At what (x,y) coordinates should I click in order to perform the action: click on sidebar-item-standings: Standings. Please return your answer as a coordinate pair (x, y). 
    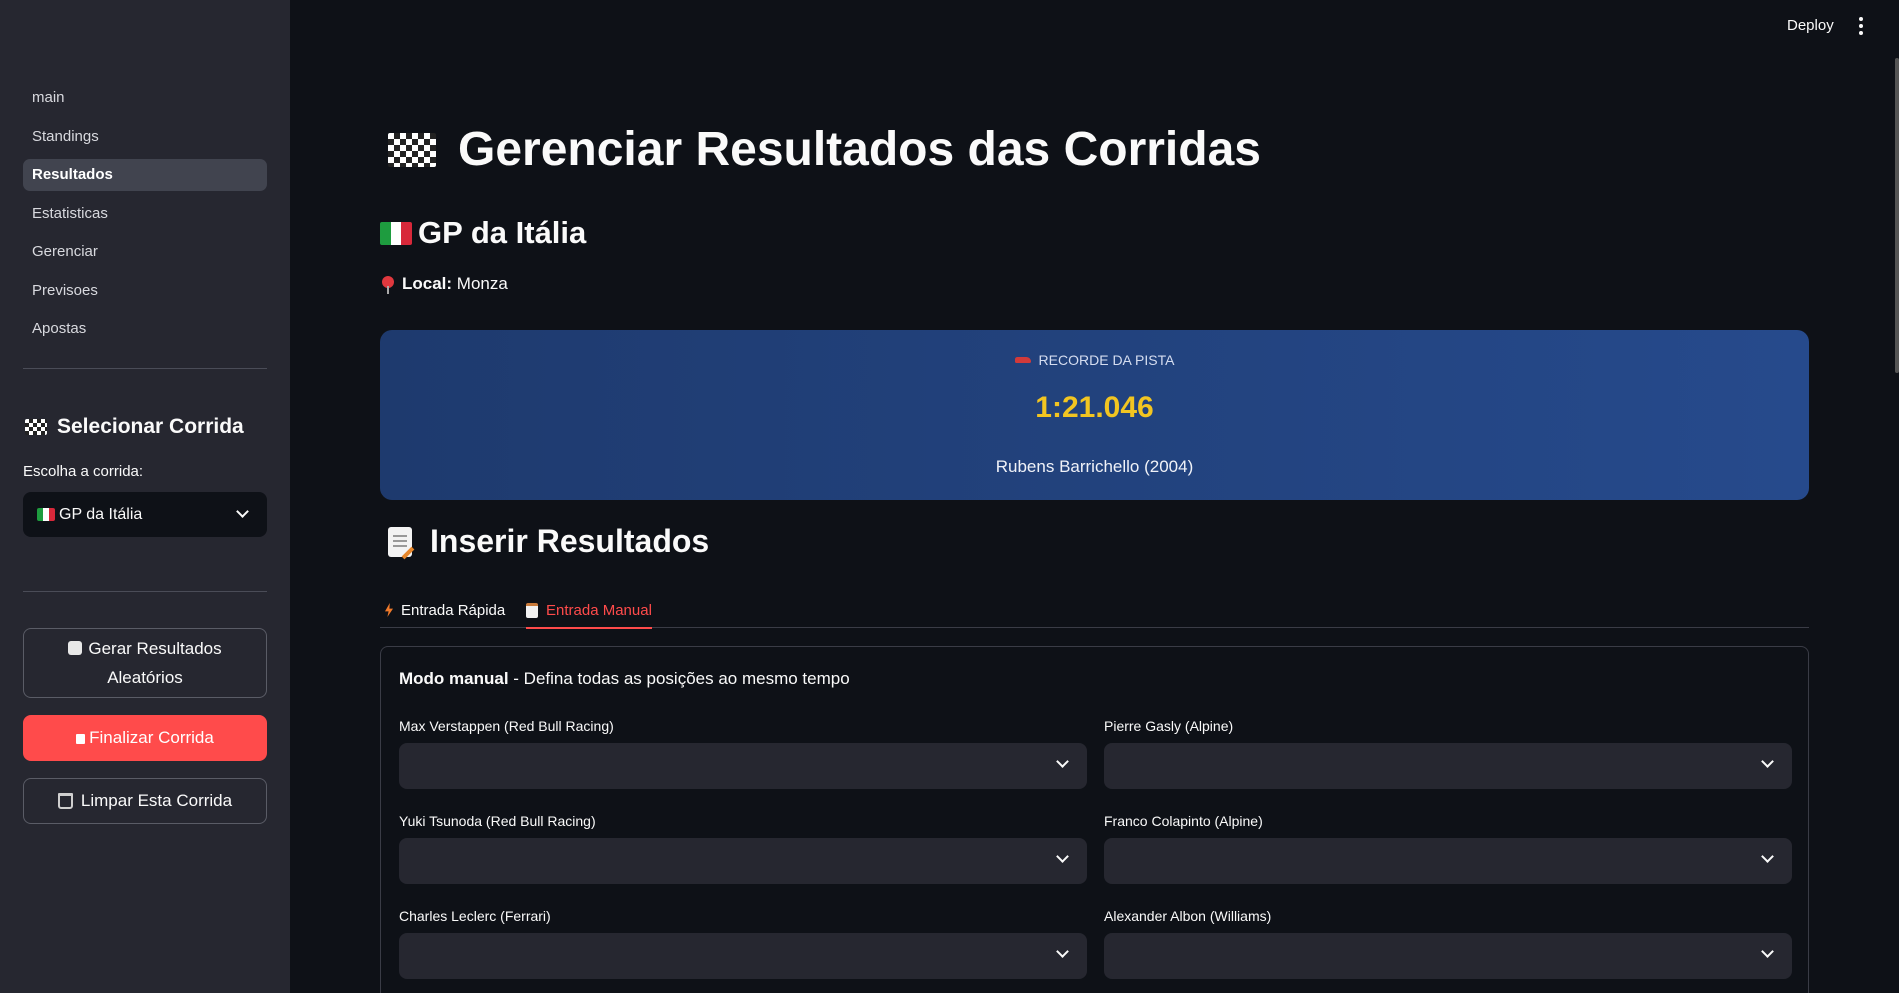
    Looking at the image, I should click on (145, 137).